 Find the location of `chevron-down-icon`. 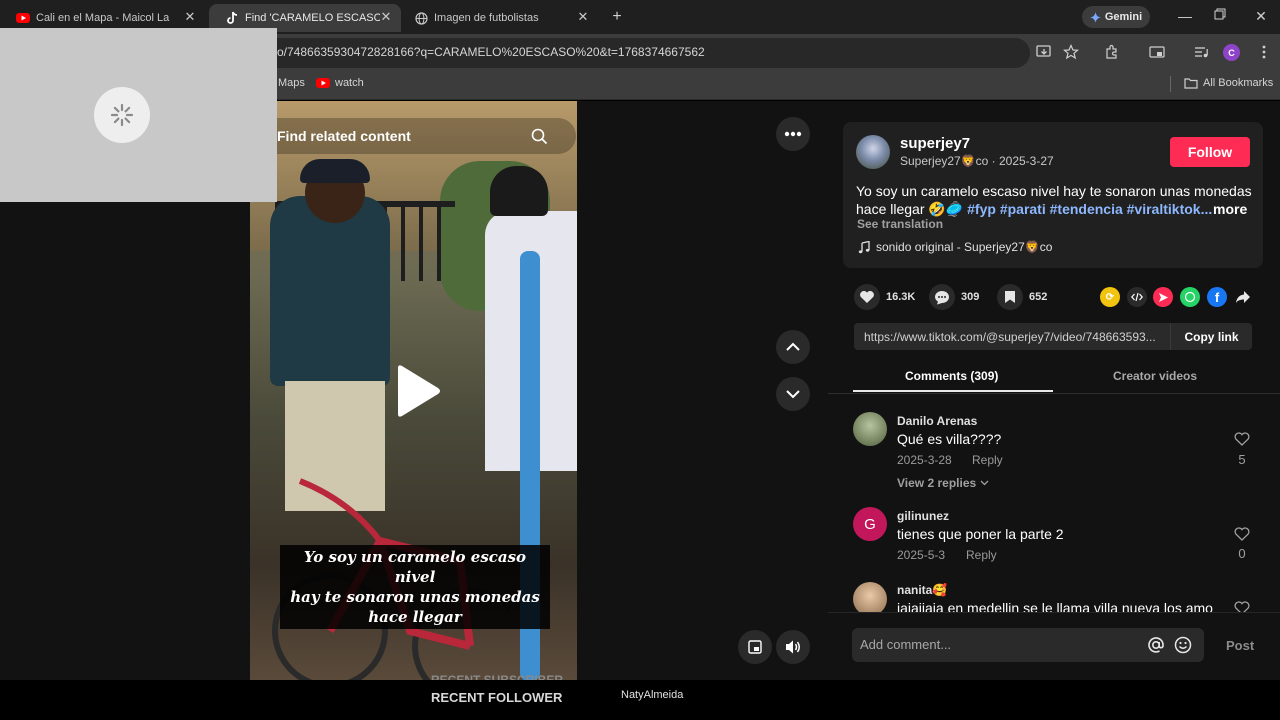

chevron-down-icon is located at coordinates (793, 394).